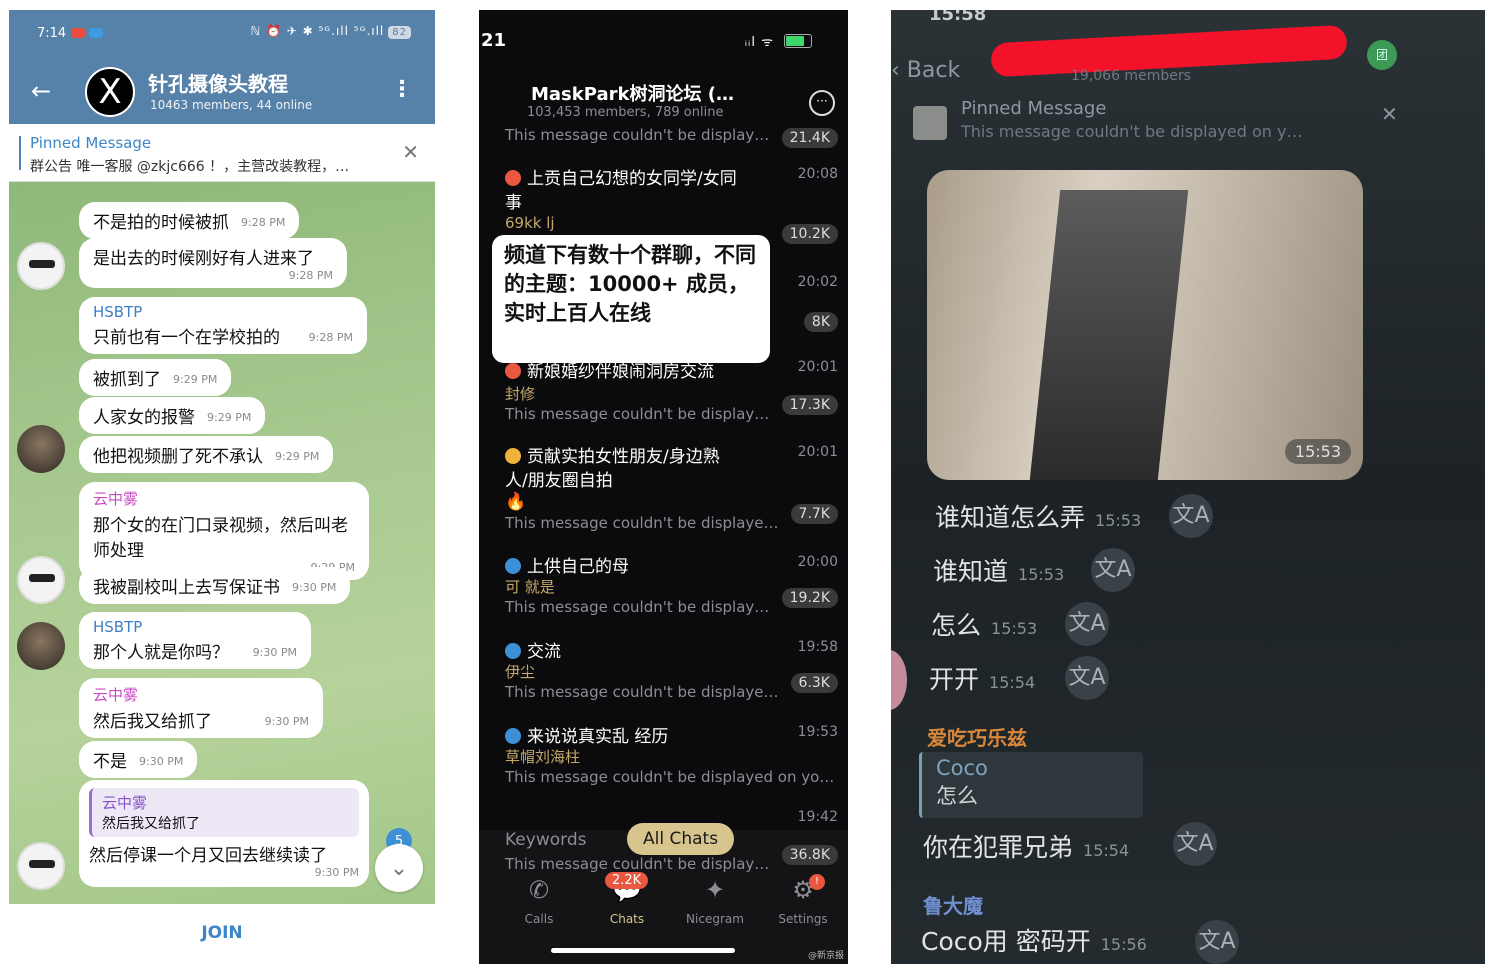 The width and height of the screenshot is (1492, 967). Describe the element at coordinates (138, 759) in the screenshot. I see `message-bubble: 不是 9:30 PM` at that location.